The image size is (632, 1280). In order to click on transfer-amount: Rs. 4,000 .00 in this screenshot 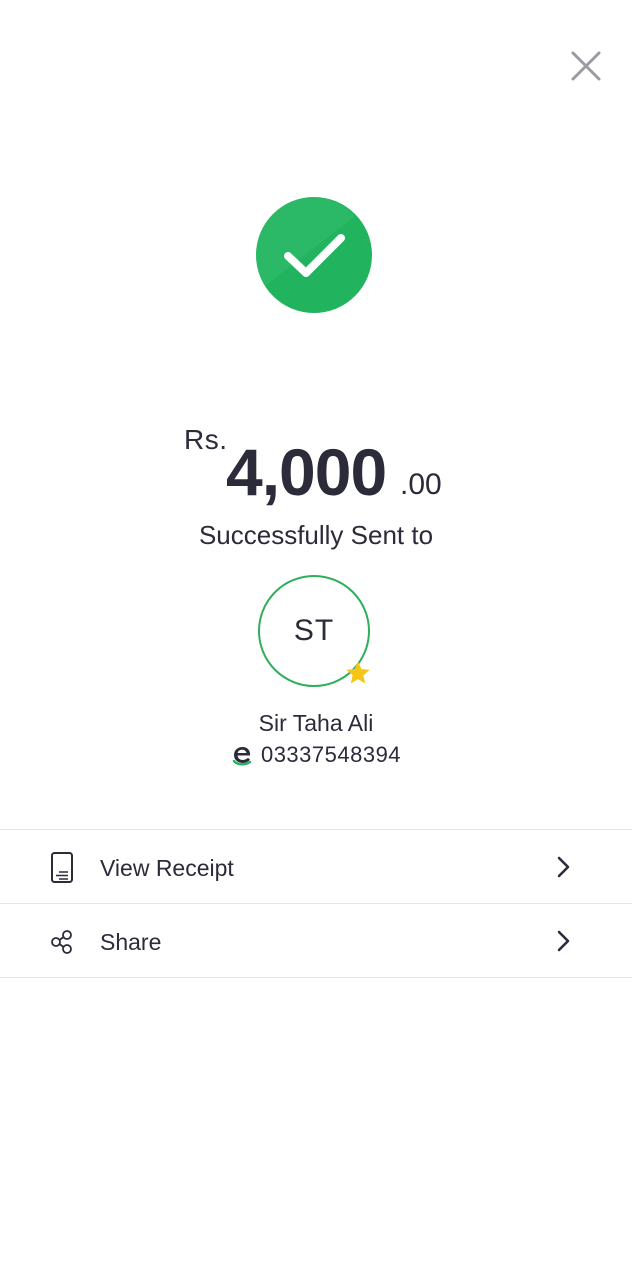, I will do `click(316, 465)`.